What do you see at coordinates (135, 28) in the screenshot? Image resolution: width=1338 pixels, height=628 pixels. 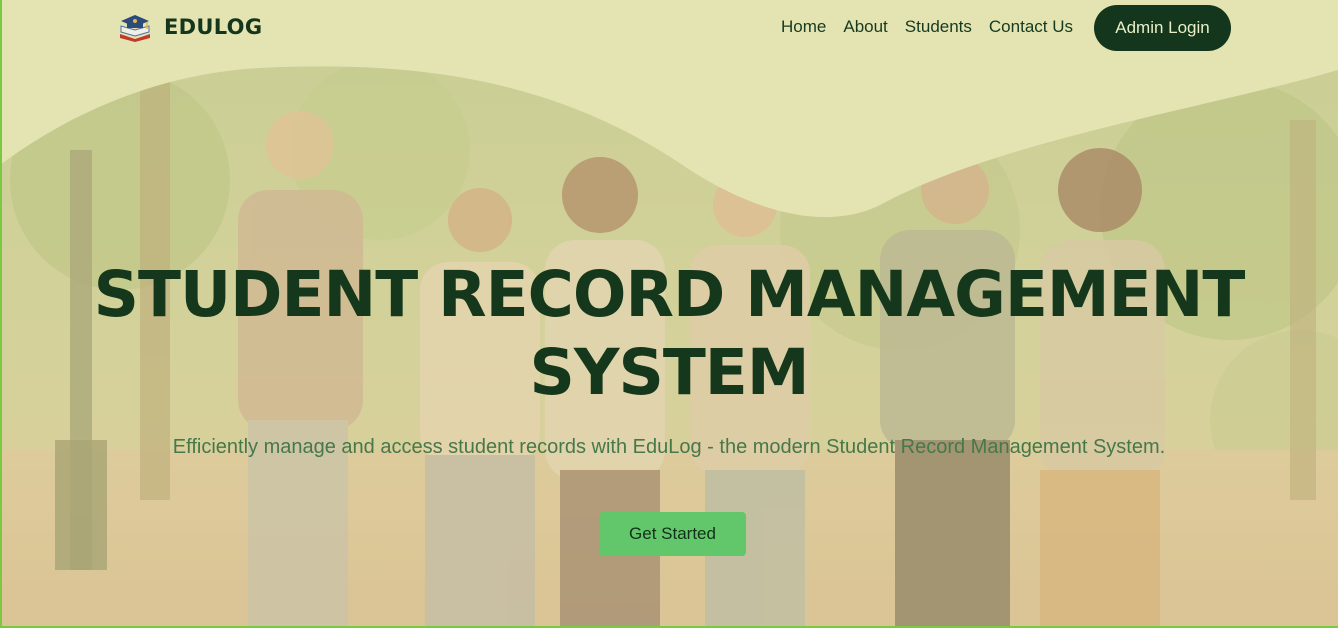 I see `book-graduation-icon` at bounding box center [135, 28].